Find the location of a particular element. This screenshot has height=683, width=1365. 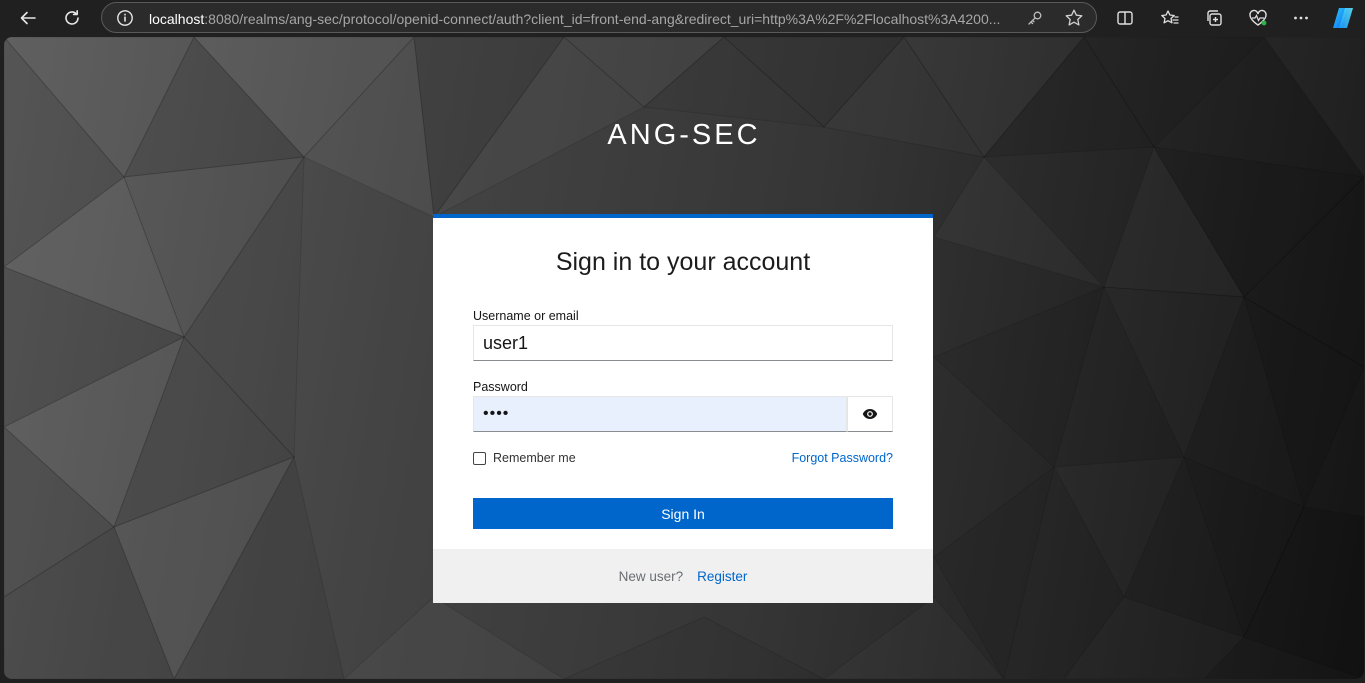

split-screen-icon is located at coordinates (1125, 18).